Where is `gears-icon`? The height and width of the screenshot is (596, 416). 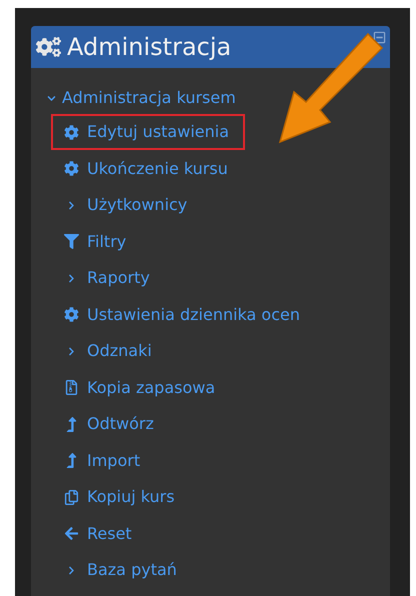
gears-icon is located at coordinates (48, 47).